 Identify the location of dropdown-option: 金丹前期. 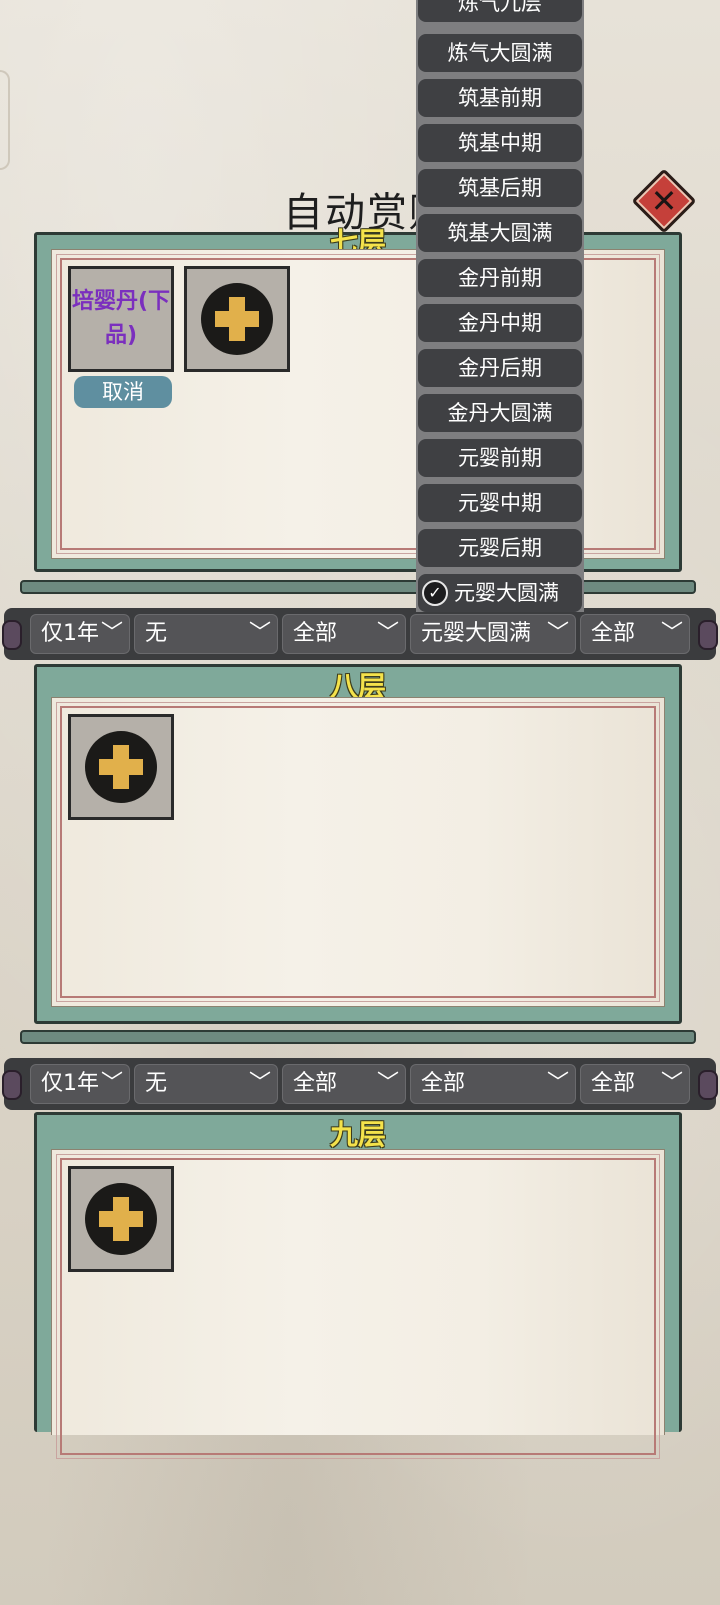
(500, 278).